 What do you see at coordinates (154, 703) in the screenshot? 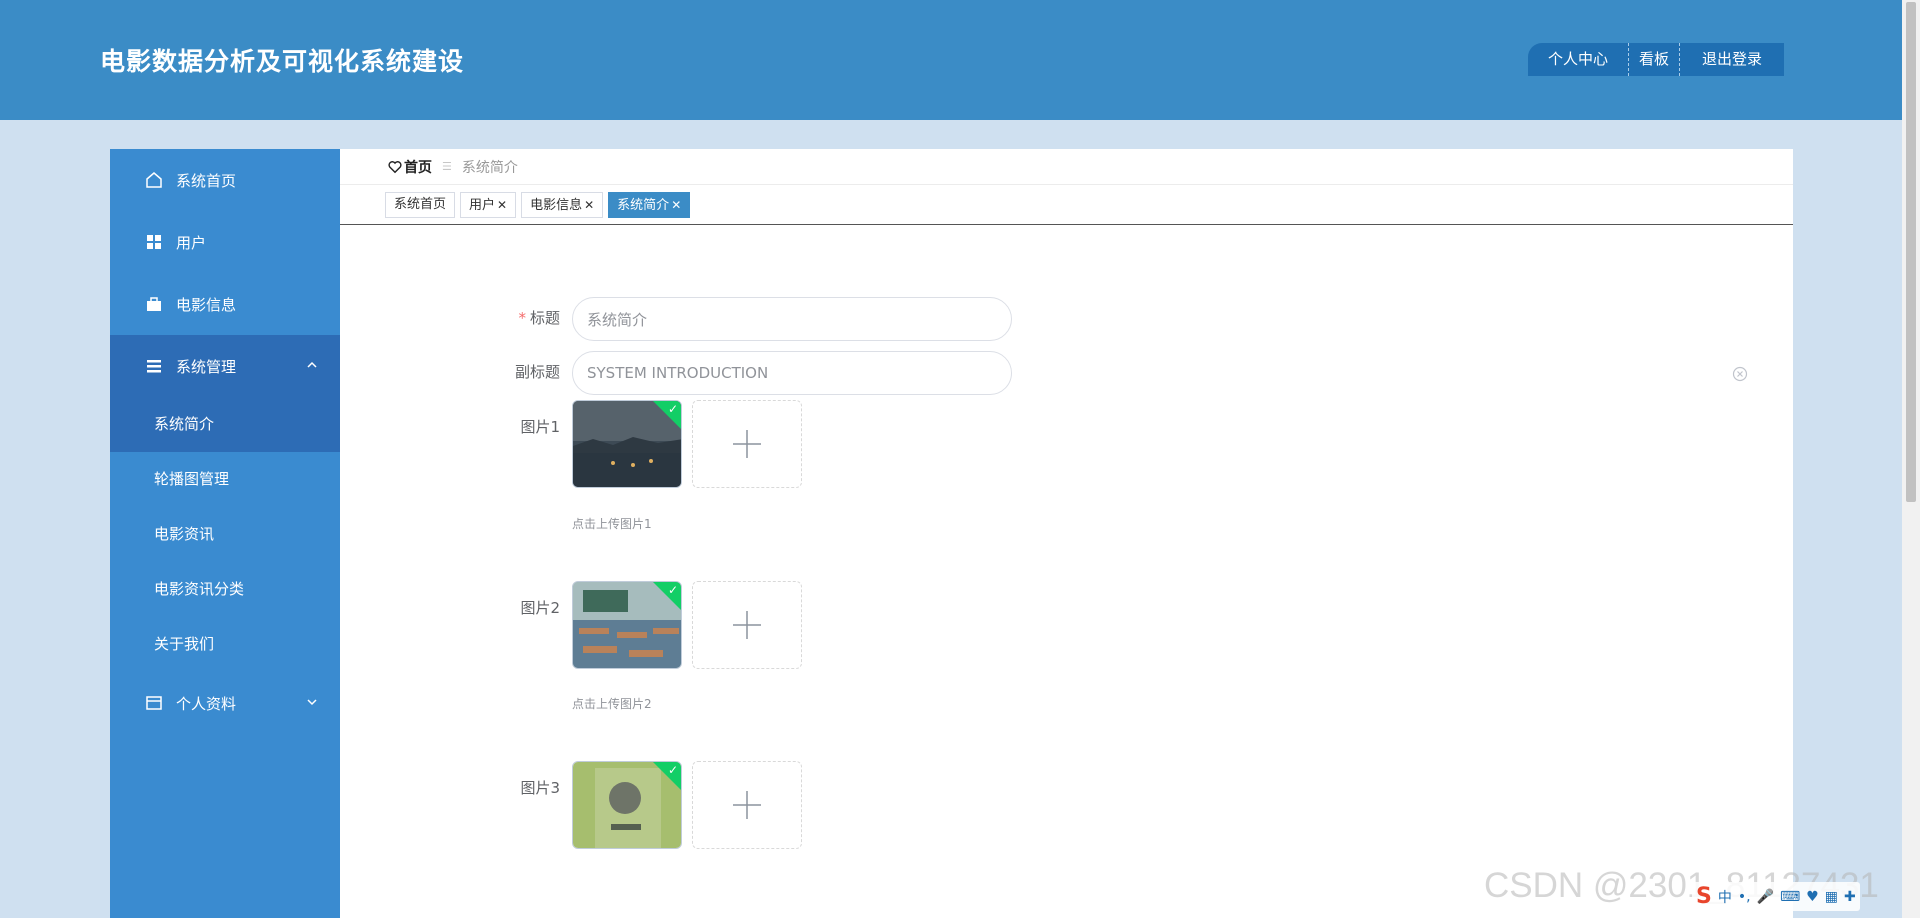
I see `card-icon` at bounding box center [154, 703].